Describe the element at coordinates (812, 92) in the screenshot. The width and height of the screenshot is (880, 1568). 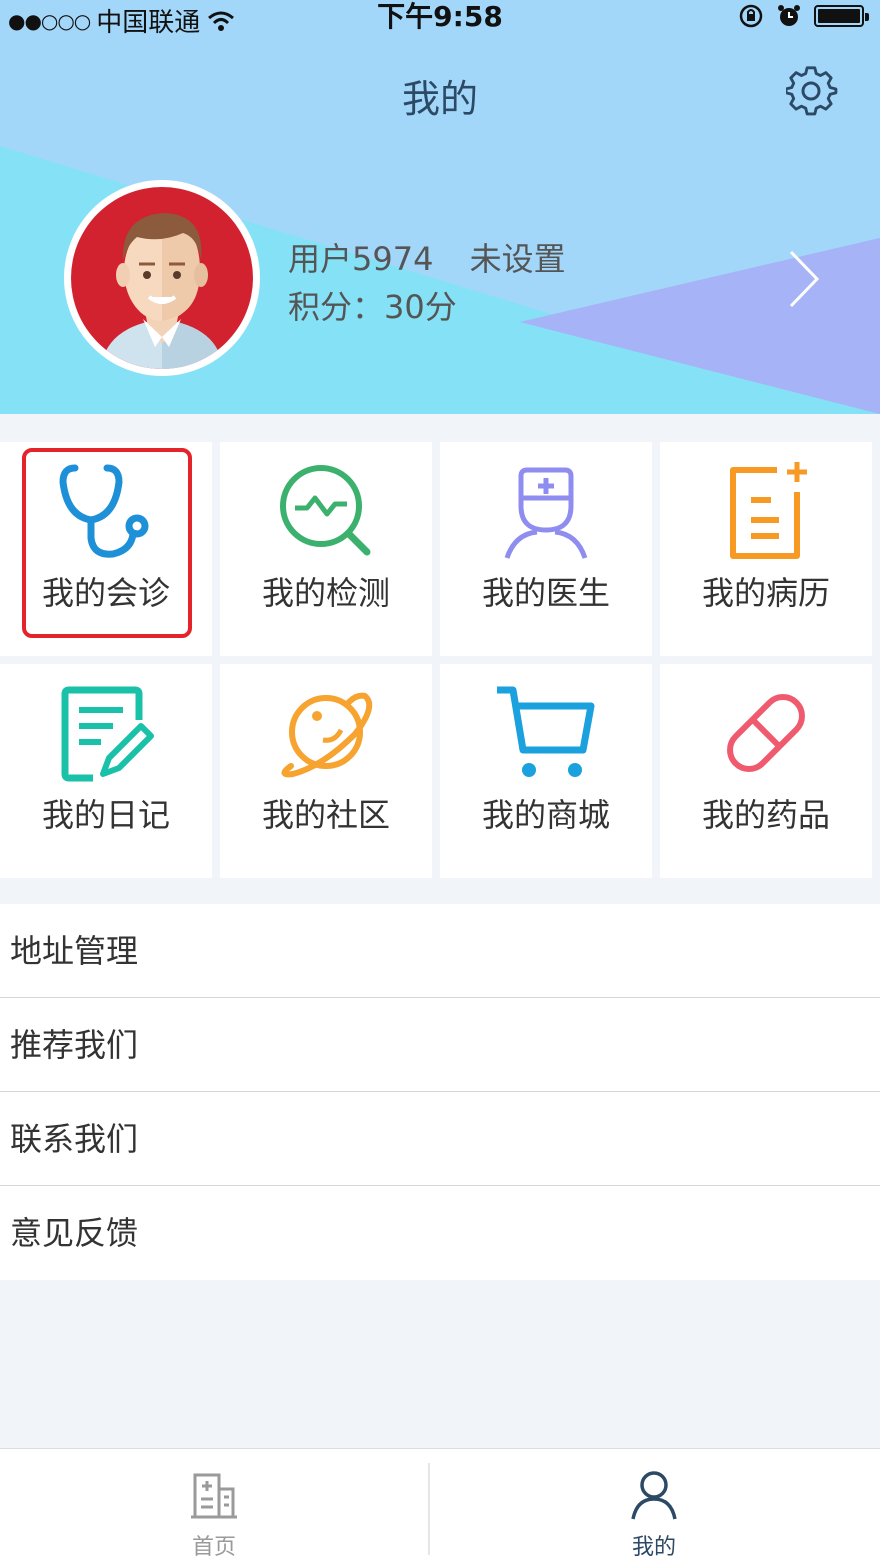
I see `gear-icon` at that location.